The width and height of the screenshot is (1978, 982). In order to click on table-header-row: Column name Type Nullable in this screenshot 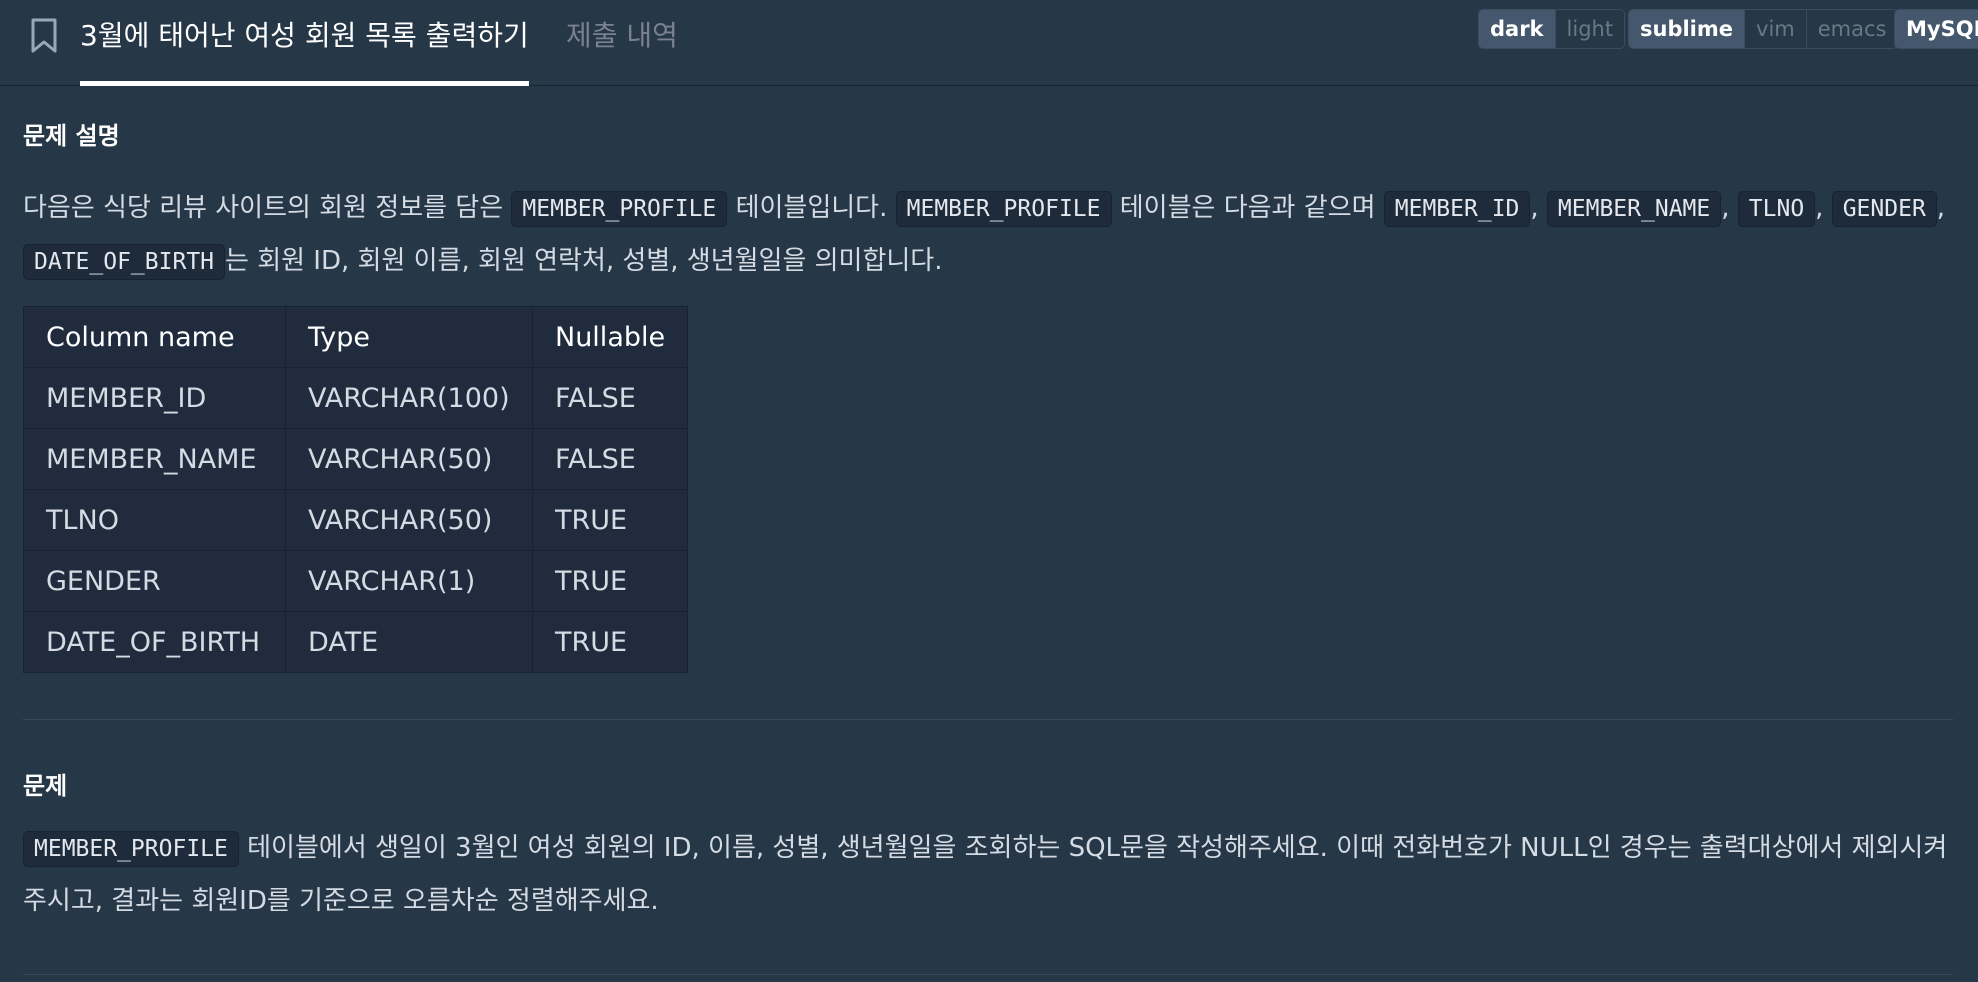, I will do `click(356, 337)`.